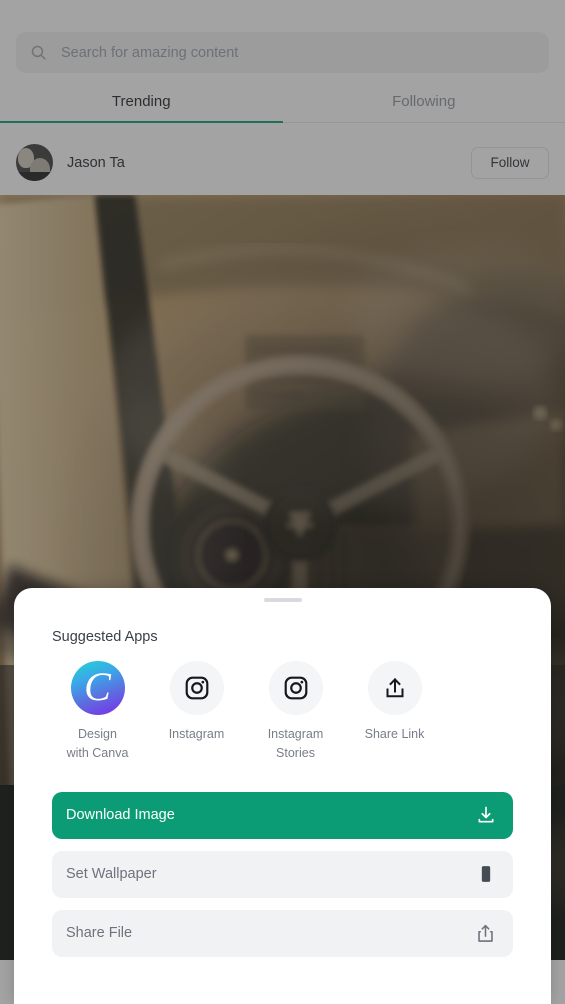 This screenshot has width=565, height=1004. Describe the element at coordinates (120, 815) in the screenshot. I see `download-image-label: Download Image` at that location.